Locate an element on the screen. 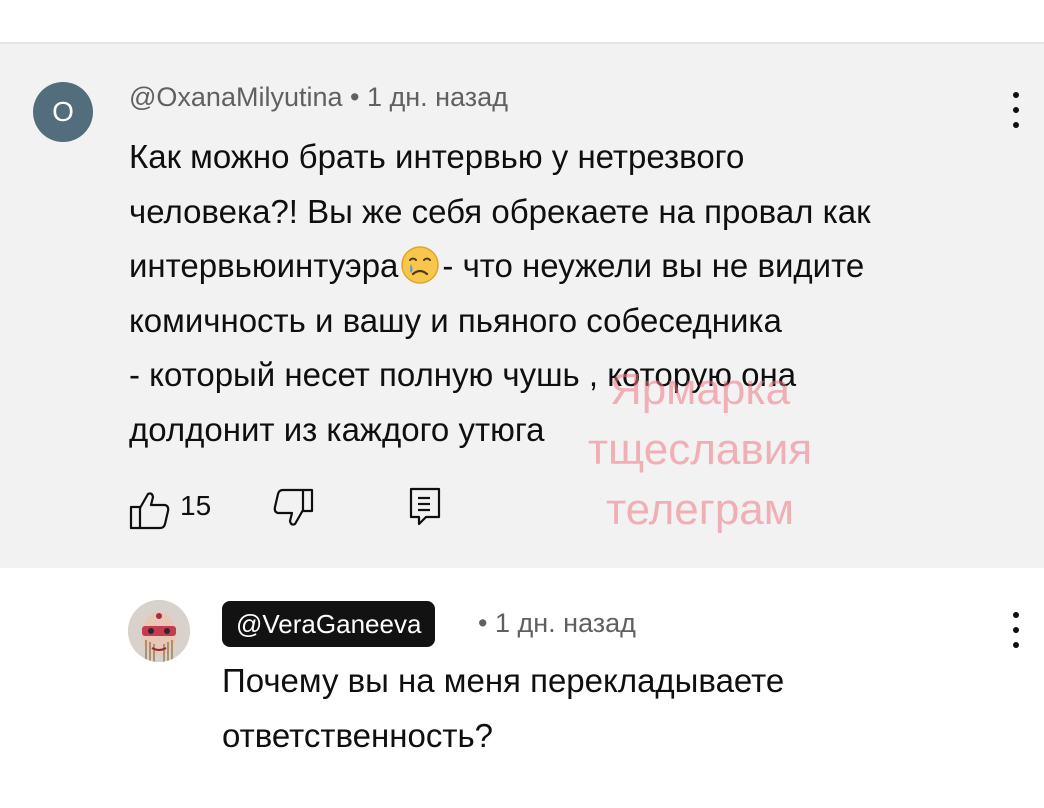  comment-meta: • 1 дн. назад is located at coordinates (557, 623).